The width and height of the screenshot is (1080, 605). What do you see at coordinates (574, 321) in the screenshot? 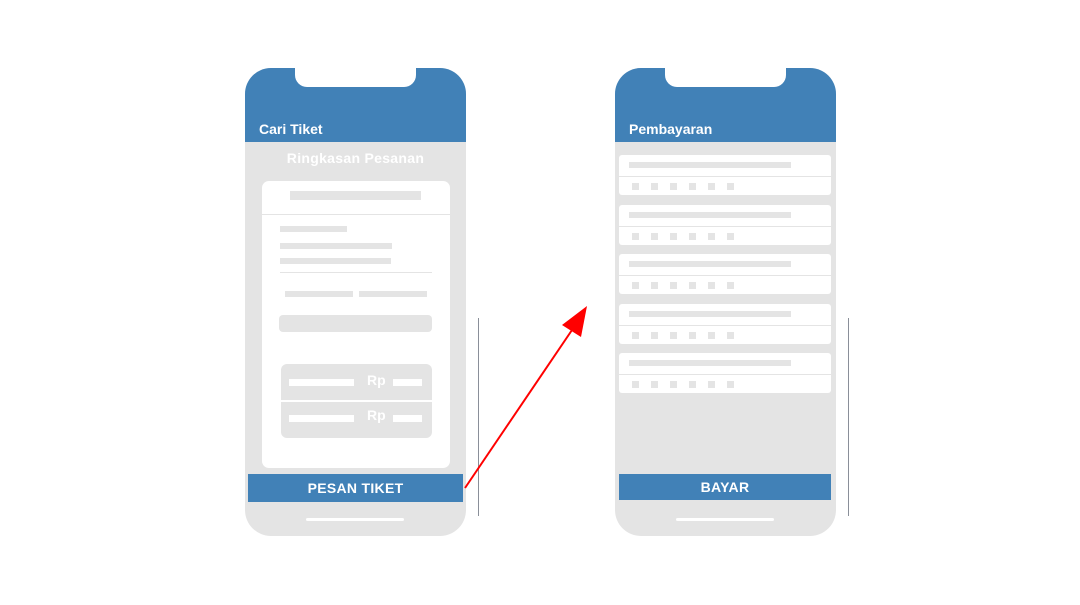
I see `arrow-head-icon` at bounding box center [574, 321].